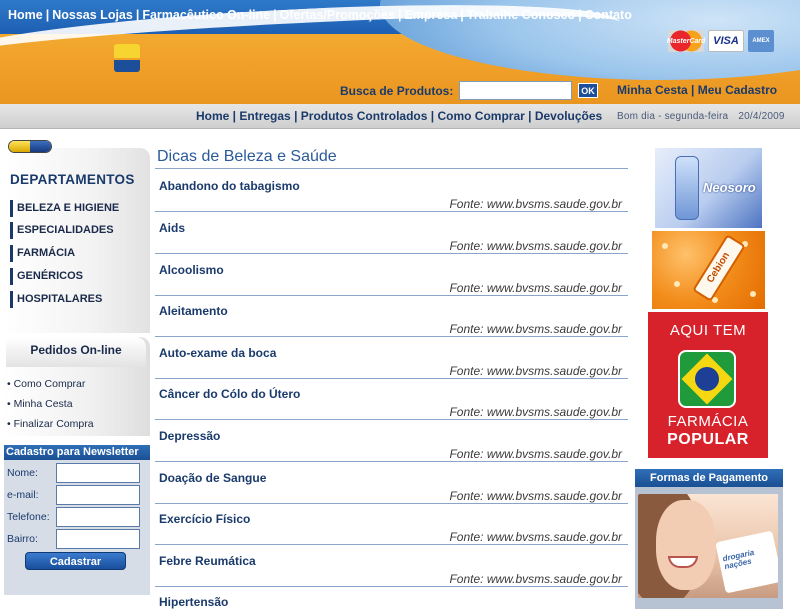  Describe the element at coordinates (191, 270) in the screenshot. I see `topic-title: Alcoolismo` at that location.